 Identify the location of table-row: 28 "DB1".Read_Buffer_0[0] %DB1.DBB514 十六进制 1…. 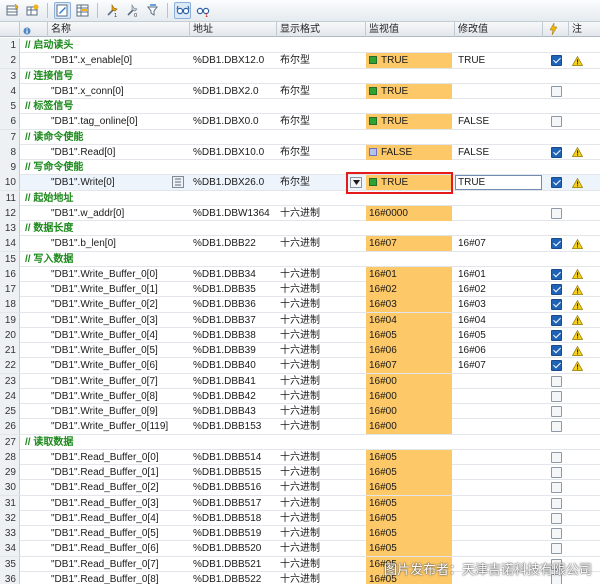
(300, 457).